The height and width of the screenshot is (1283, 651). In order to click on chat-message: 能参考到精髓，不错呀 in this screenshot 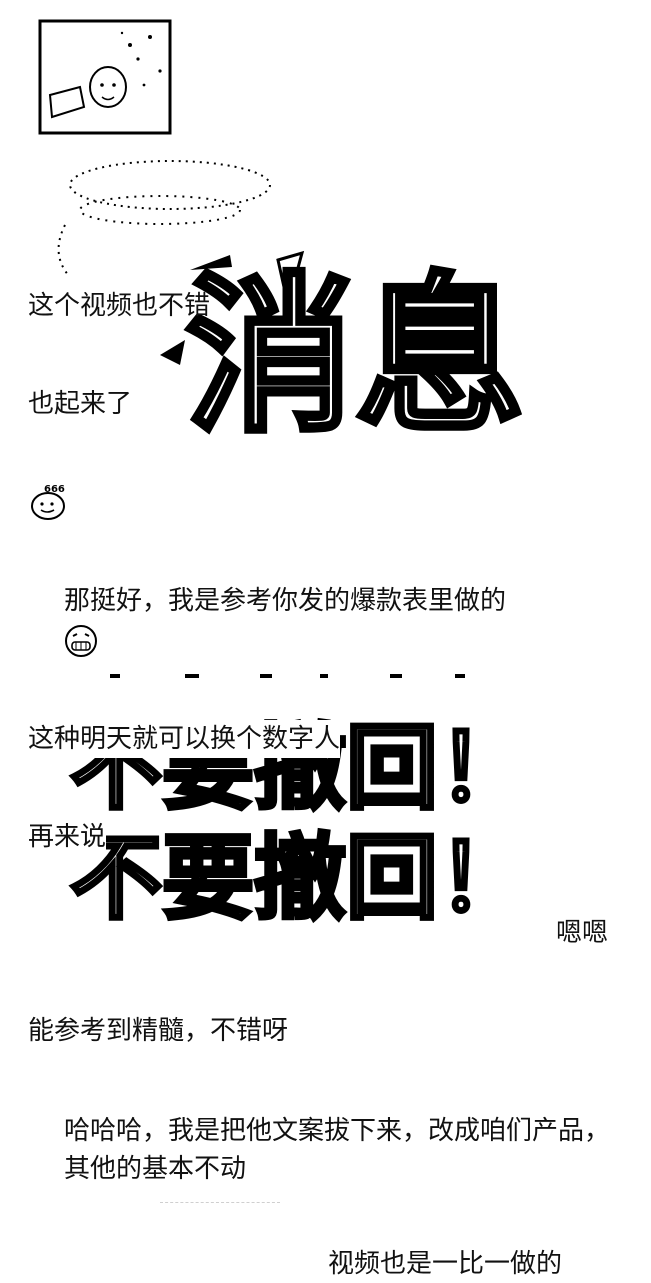, I will do `click(158, 1031)`.